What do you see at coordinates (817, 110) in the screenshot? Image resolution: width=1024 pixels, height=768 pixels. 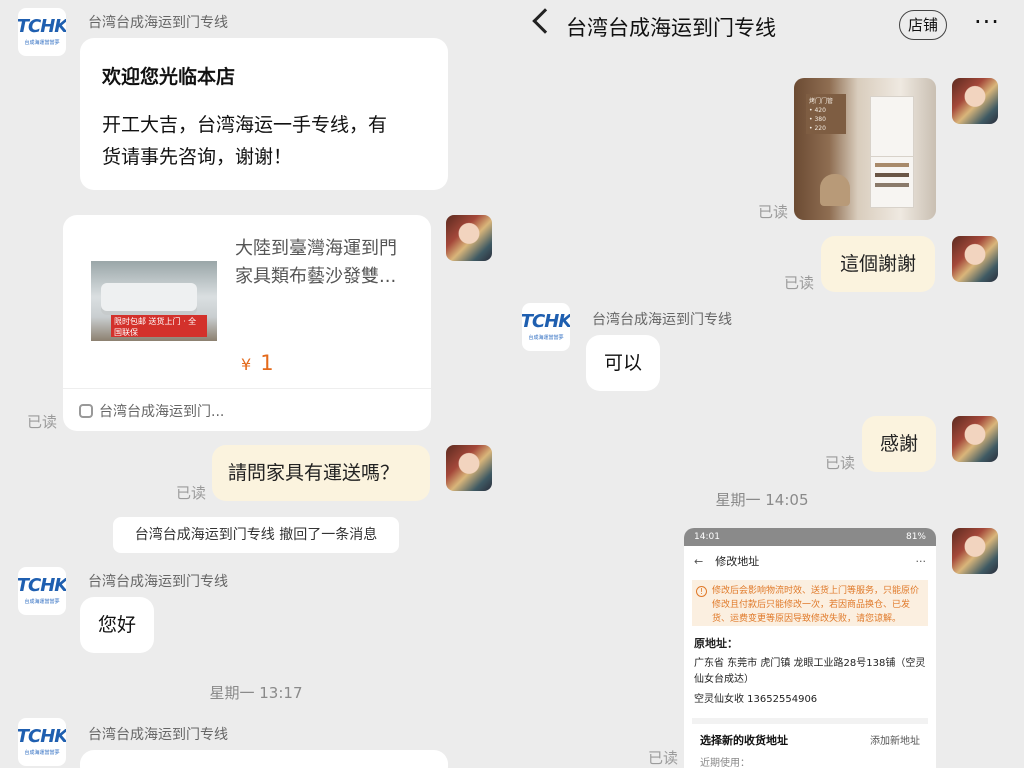 I see `cabinet-label: • 420` at bounding box center [817, 110].